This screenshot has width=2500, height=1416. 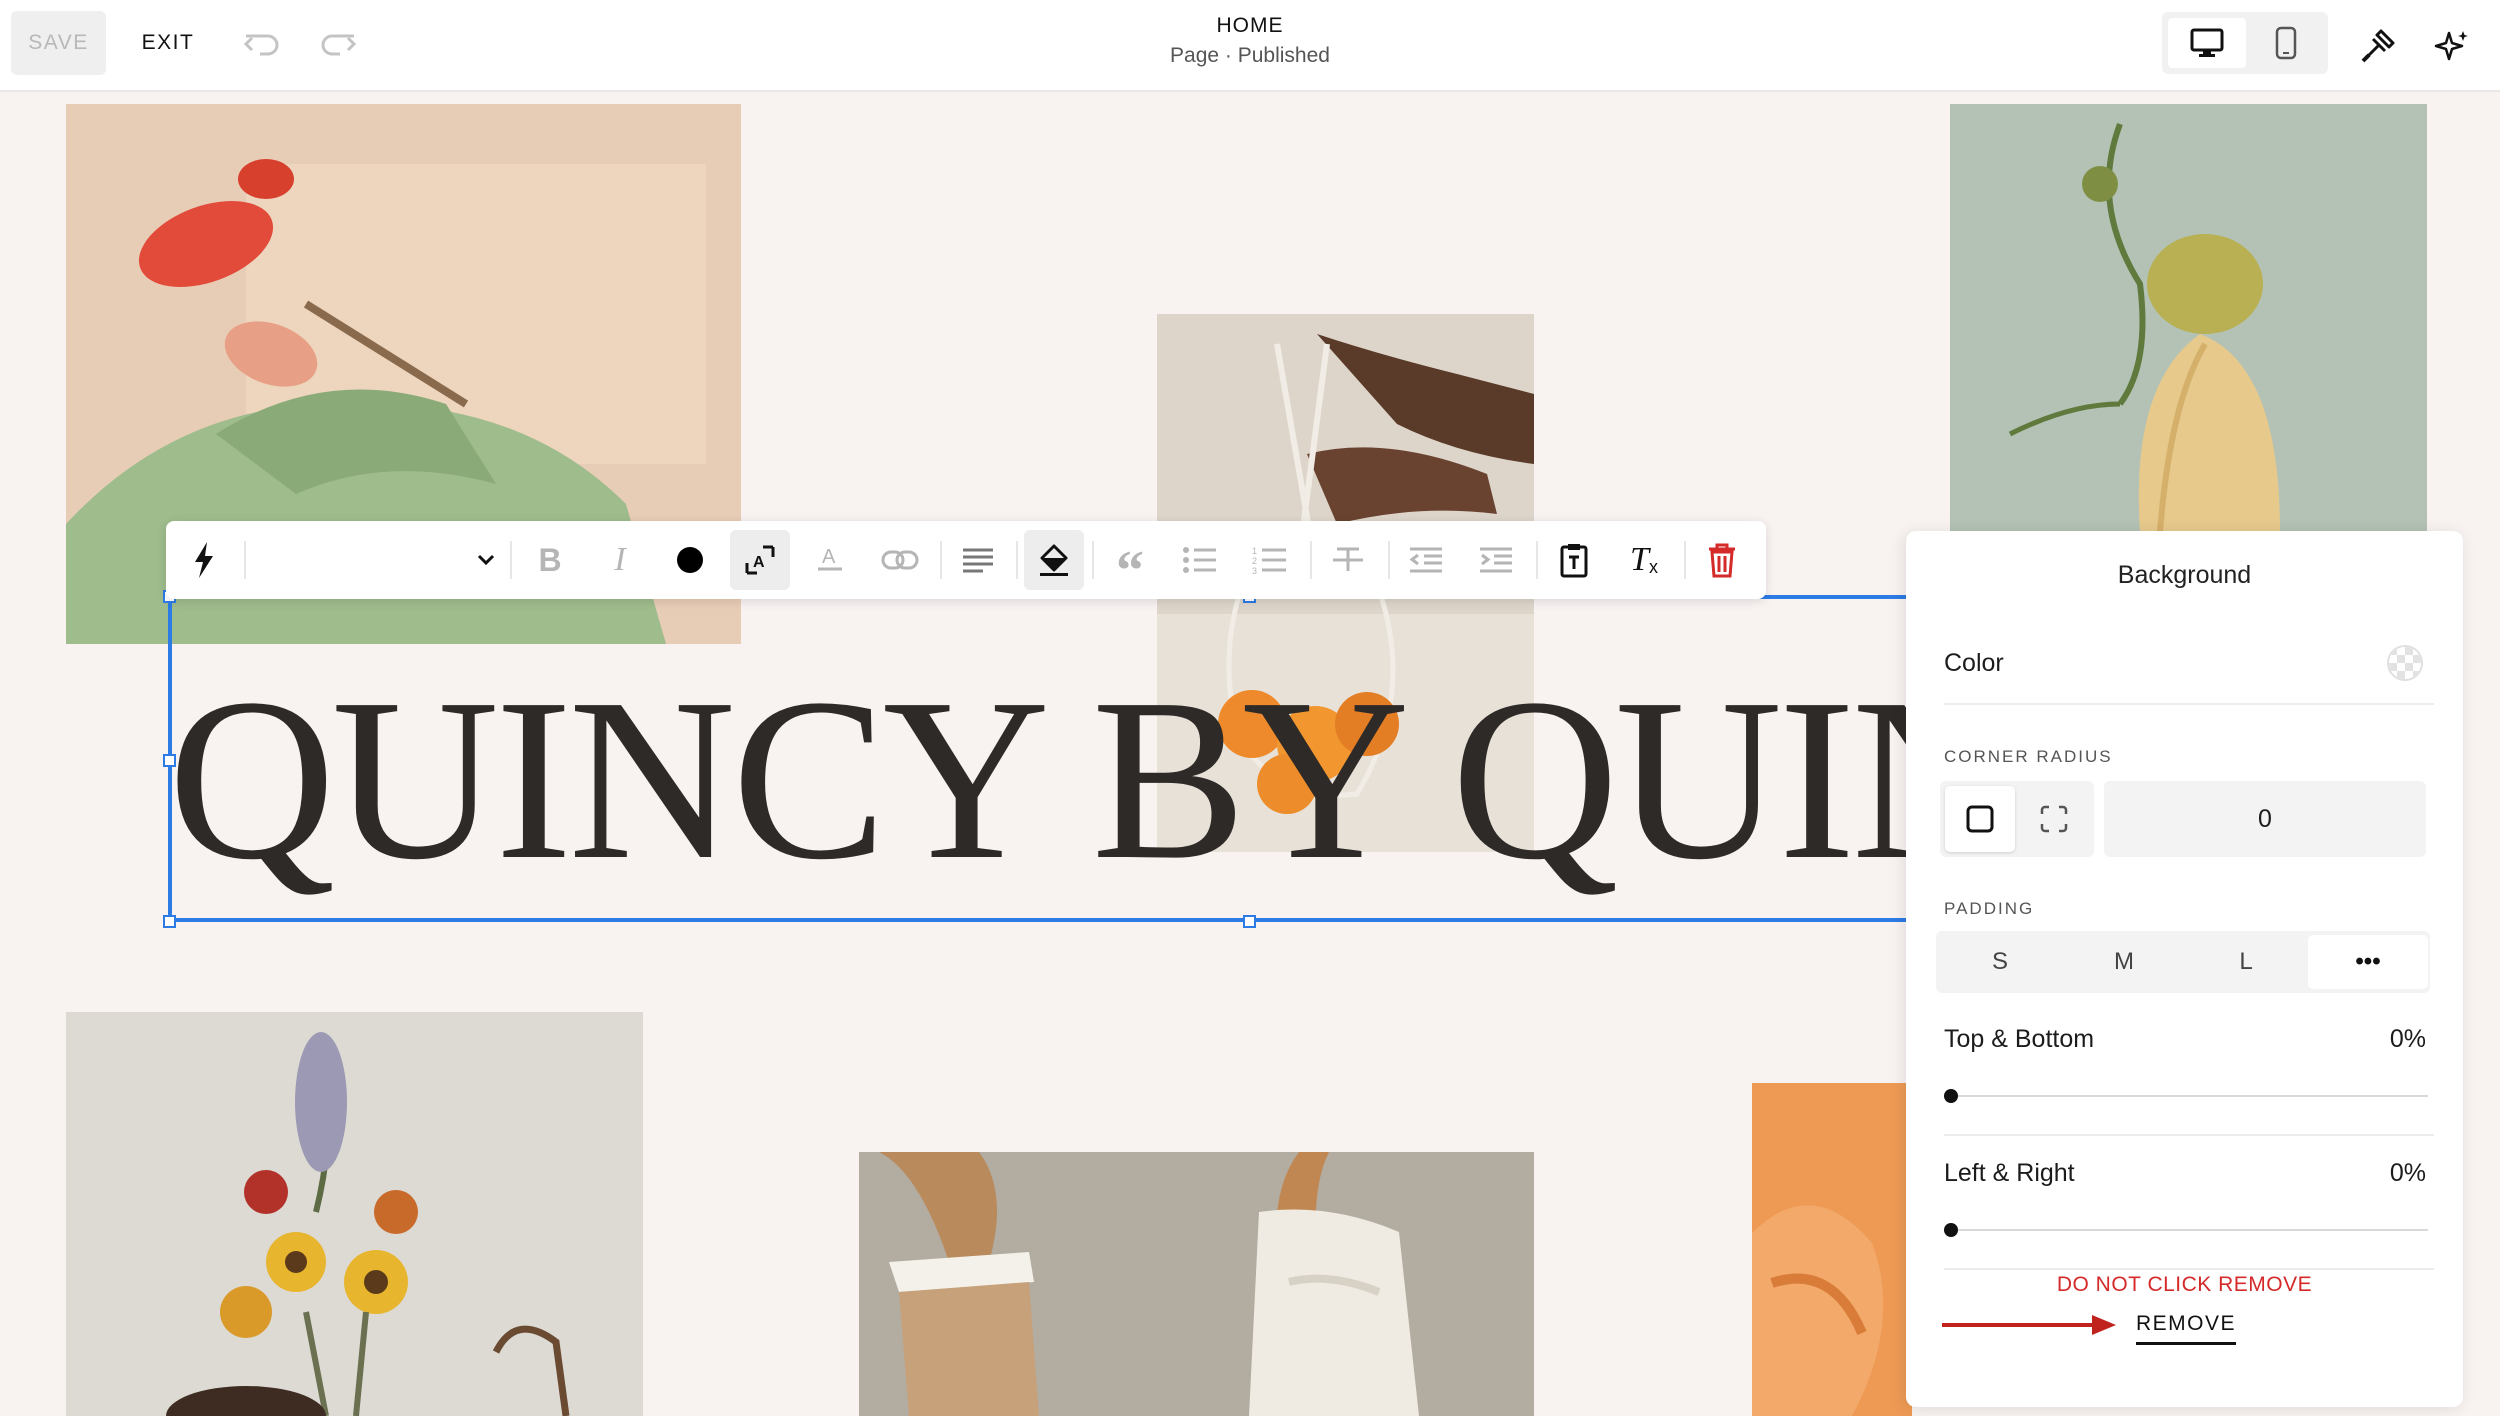 I want to click on color-swatch, so click(x=2405, y=663).